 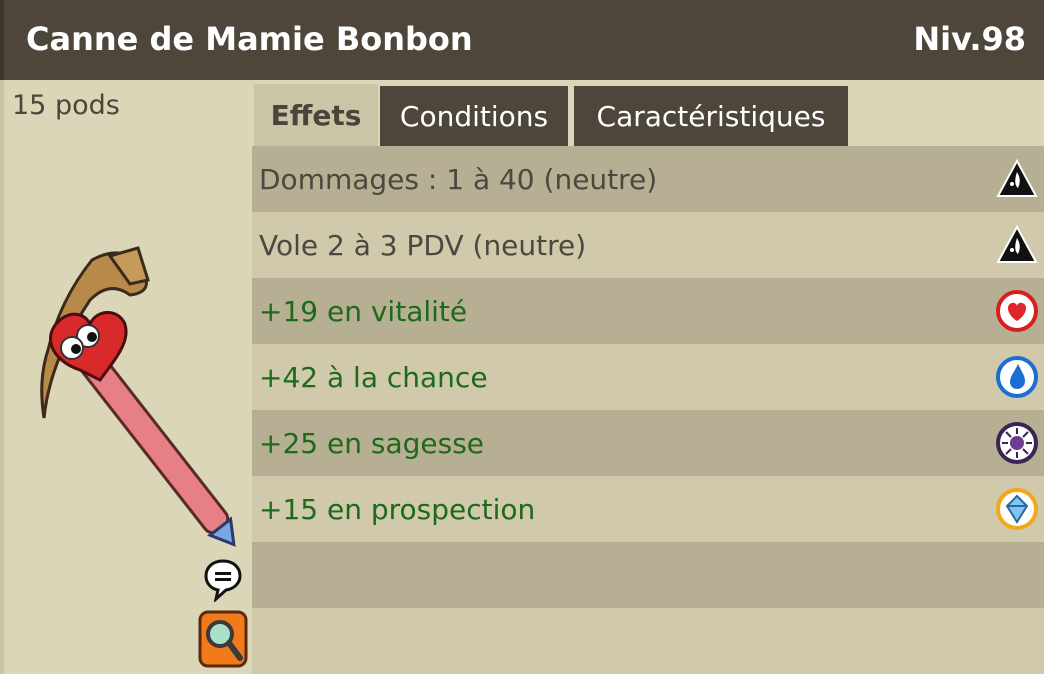 What do you see at coordinates (249, 39) in the screenshot?
I see `item-title: Canne de Mamie Bonbon` at bounding box center [249, 39].